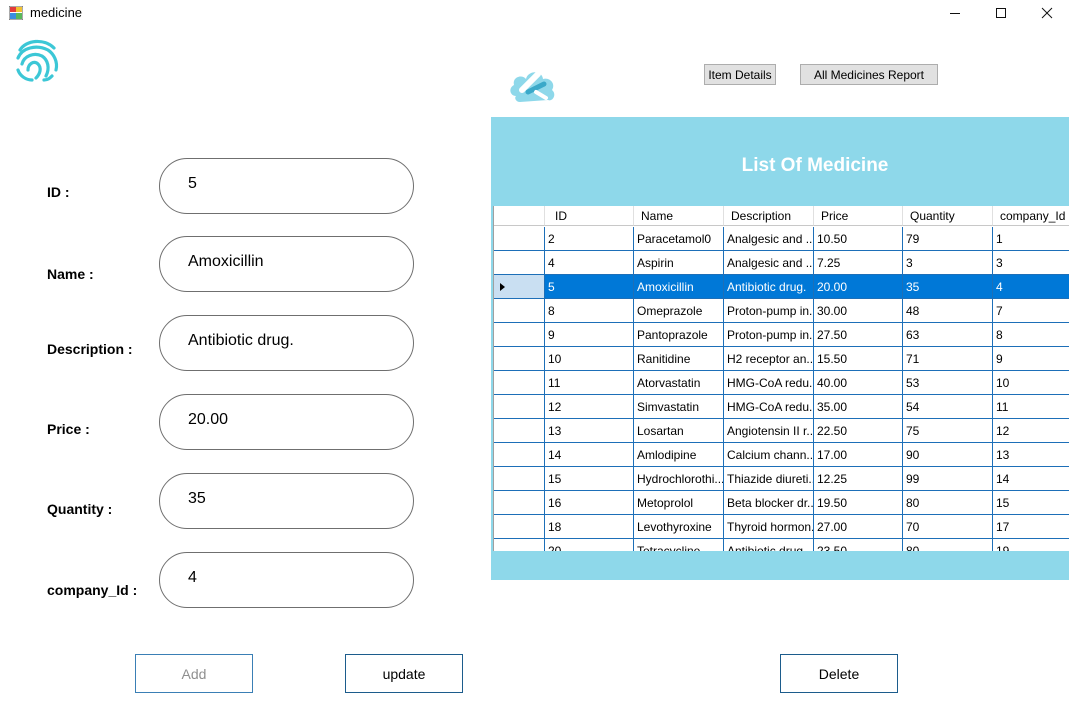 Image resolution: width=1069 pixels, height=723 pixels. Describe the element at coordinates (858, 431) in the screenshot. I see `cell-price: 22.50` at that location.